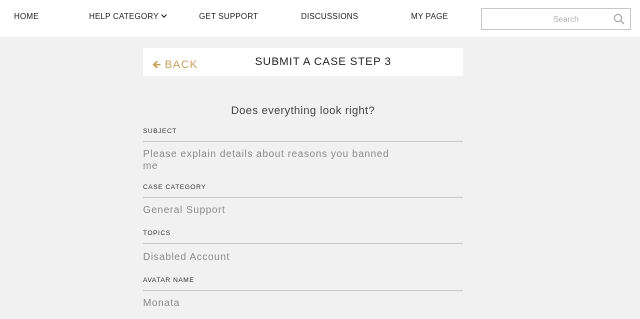 The height and width of the screenshot is (319, 640). What do you see at coordinates (429, 16) in the screenshot?
I see `nav-my-page-link: MY PAGE` at bounding box center [429, 16].